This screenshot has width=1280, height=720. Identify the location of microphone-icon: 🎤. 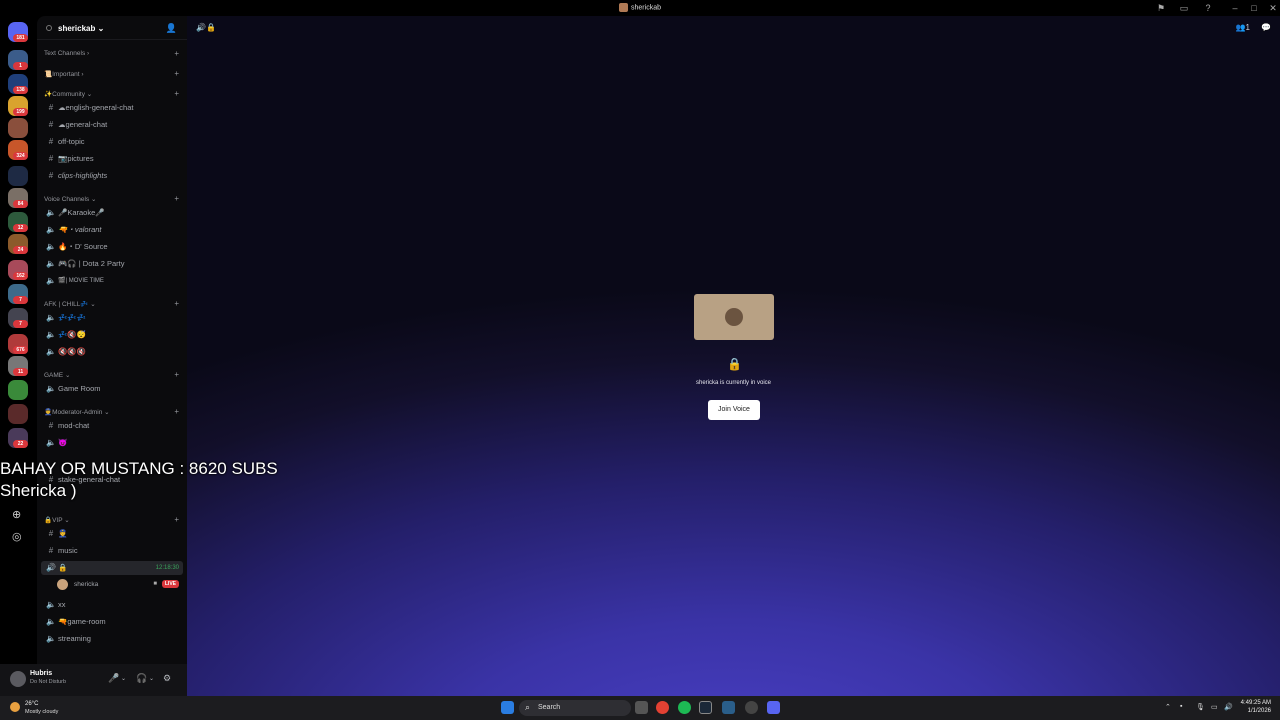
(113, 678).